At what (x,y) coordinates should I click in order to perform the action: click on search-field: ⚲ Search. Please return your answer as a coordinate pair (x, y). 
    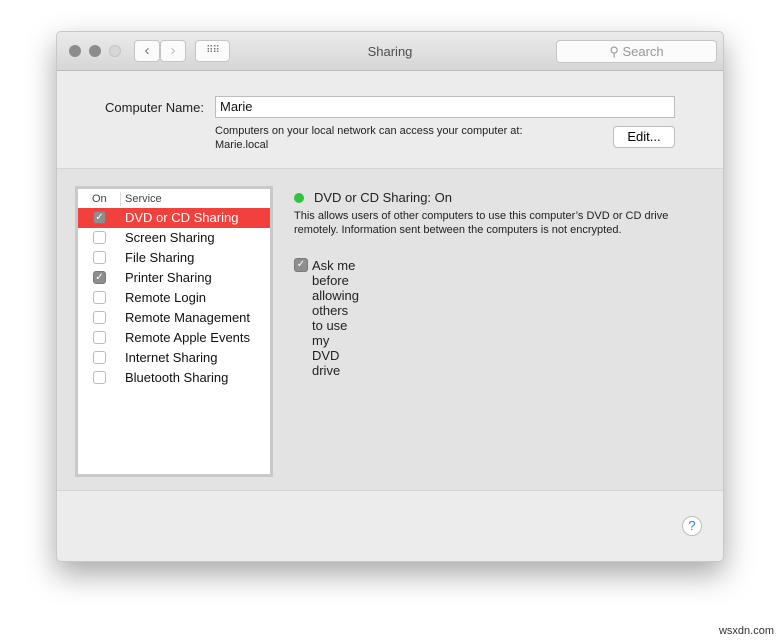
    Looking at the image, I should click on (636, 51).